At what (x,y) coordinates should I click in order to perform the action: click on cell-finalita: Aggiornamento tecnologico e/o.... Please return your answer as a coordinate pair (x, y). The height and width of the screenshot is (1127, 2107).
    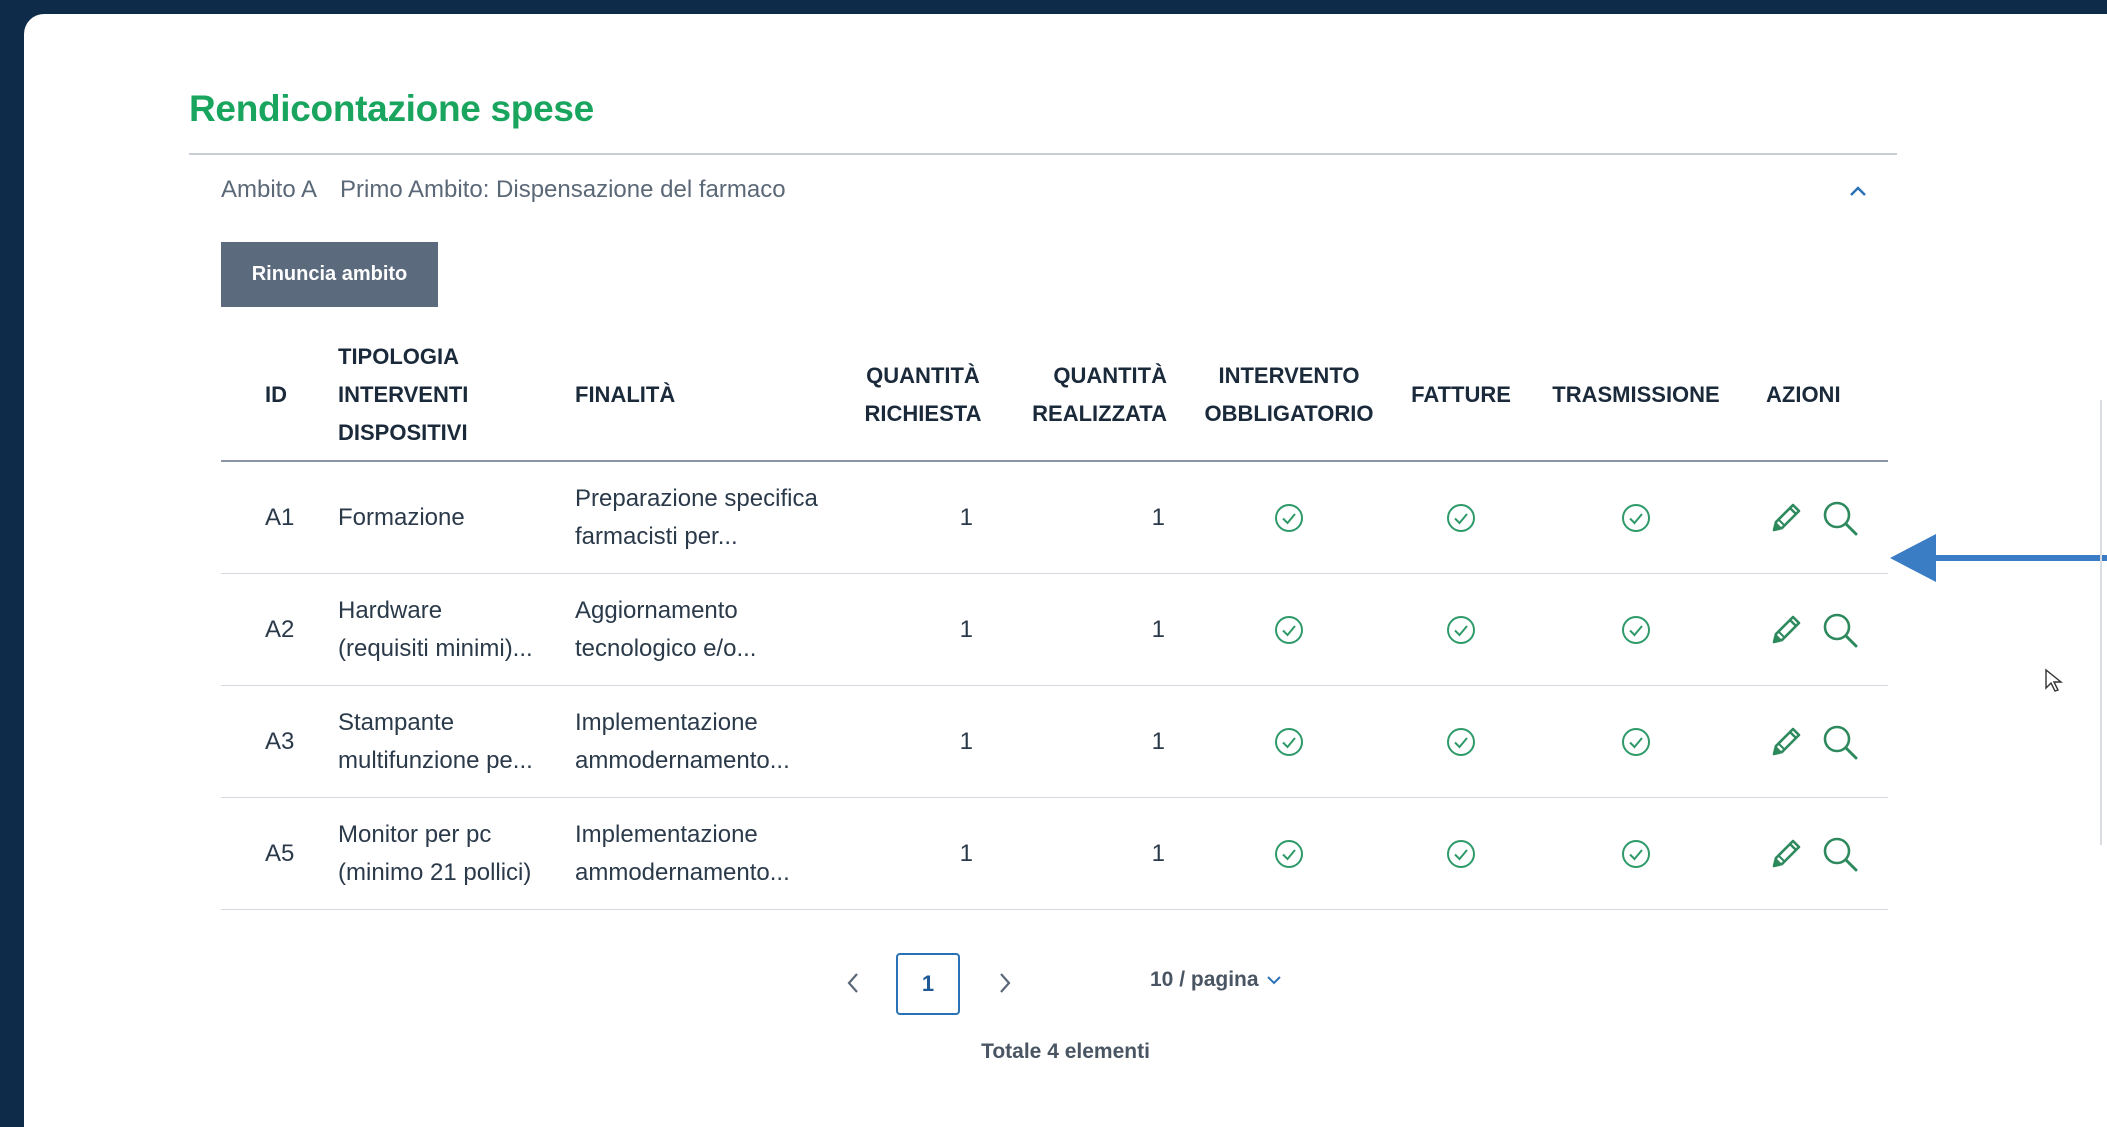
    Looking at the image, I should click on (666, 629).